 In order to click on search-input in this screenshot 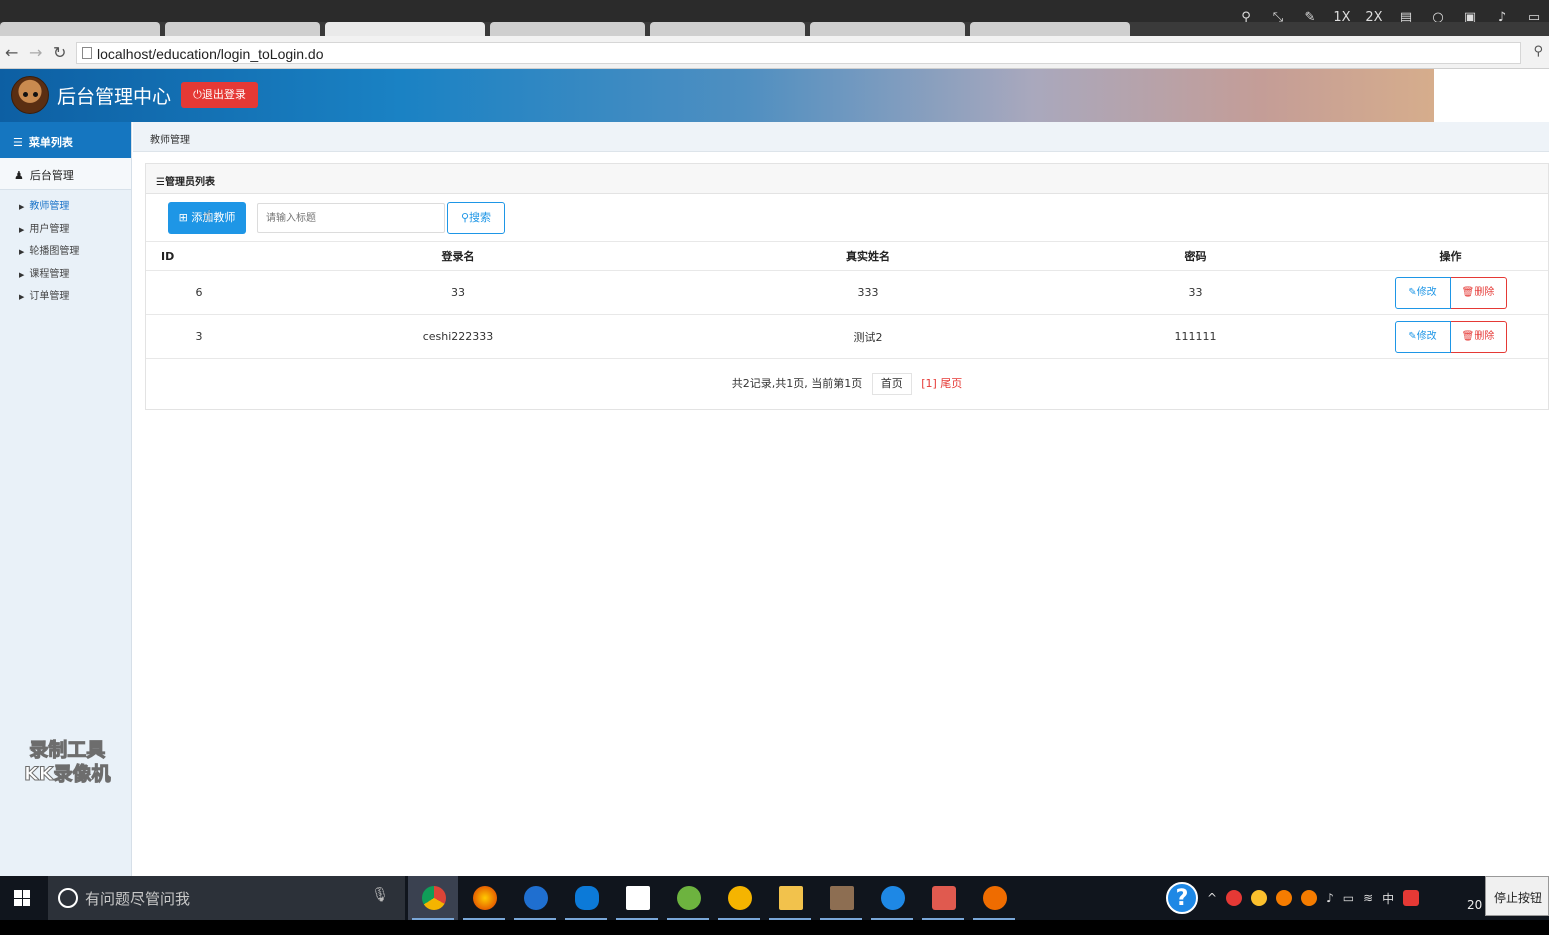, I will do `click(351, 218)`.